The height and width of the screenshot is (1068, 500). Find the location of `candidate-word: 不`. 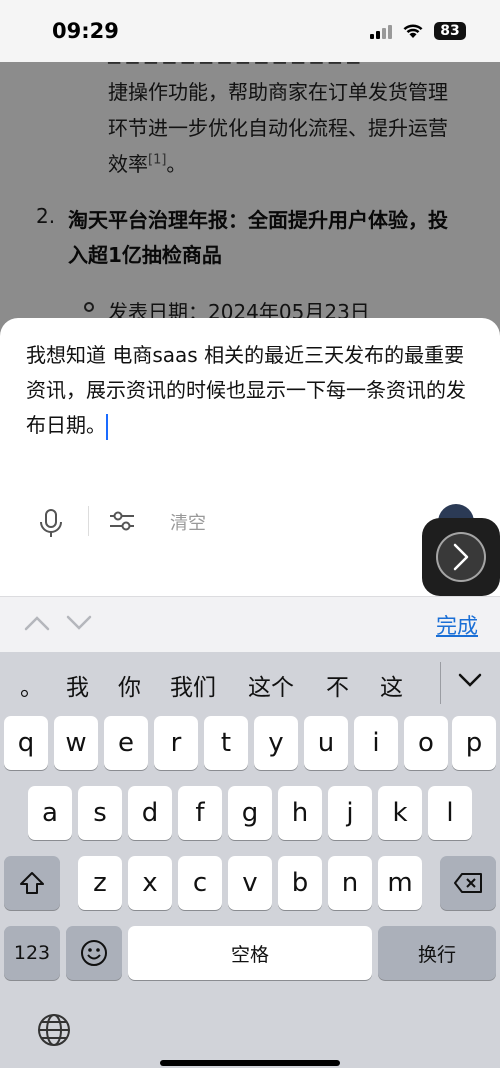

candidate-word: 不 is located at coordinates (337, 685).